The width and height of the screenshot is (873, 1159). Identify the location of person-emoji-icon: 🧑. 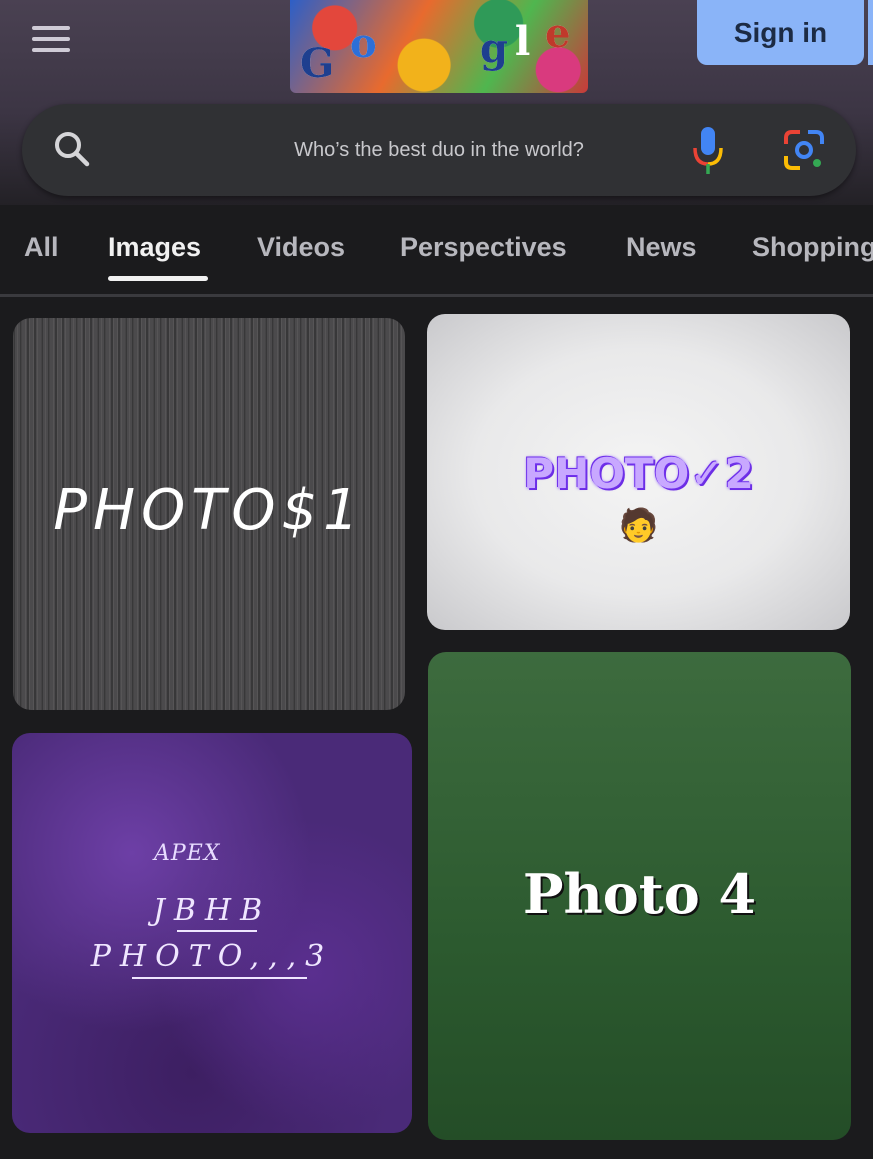
(638, 525).